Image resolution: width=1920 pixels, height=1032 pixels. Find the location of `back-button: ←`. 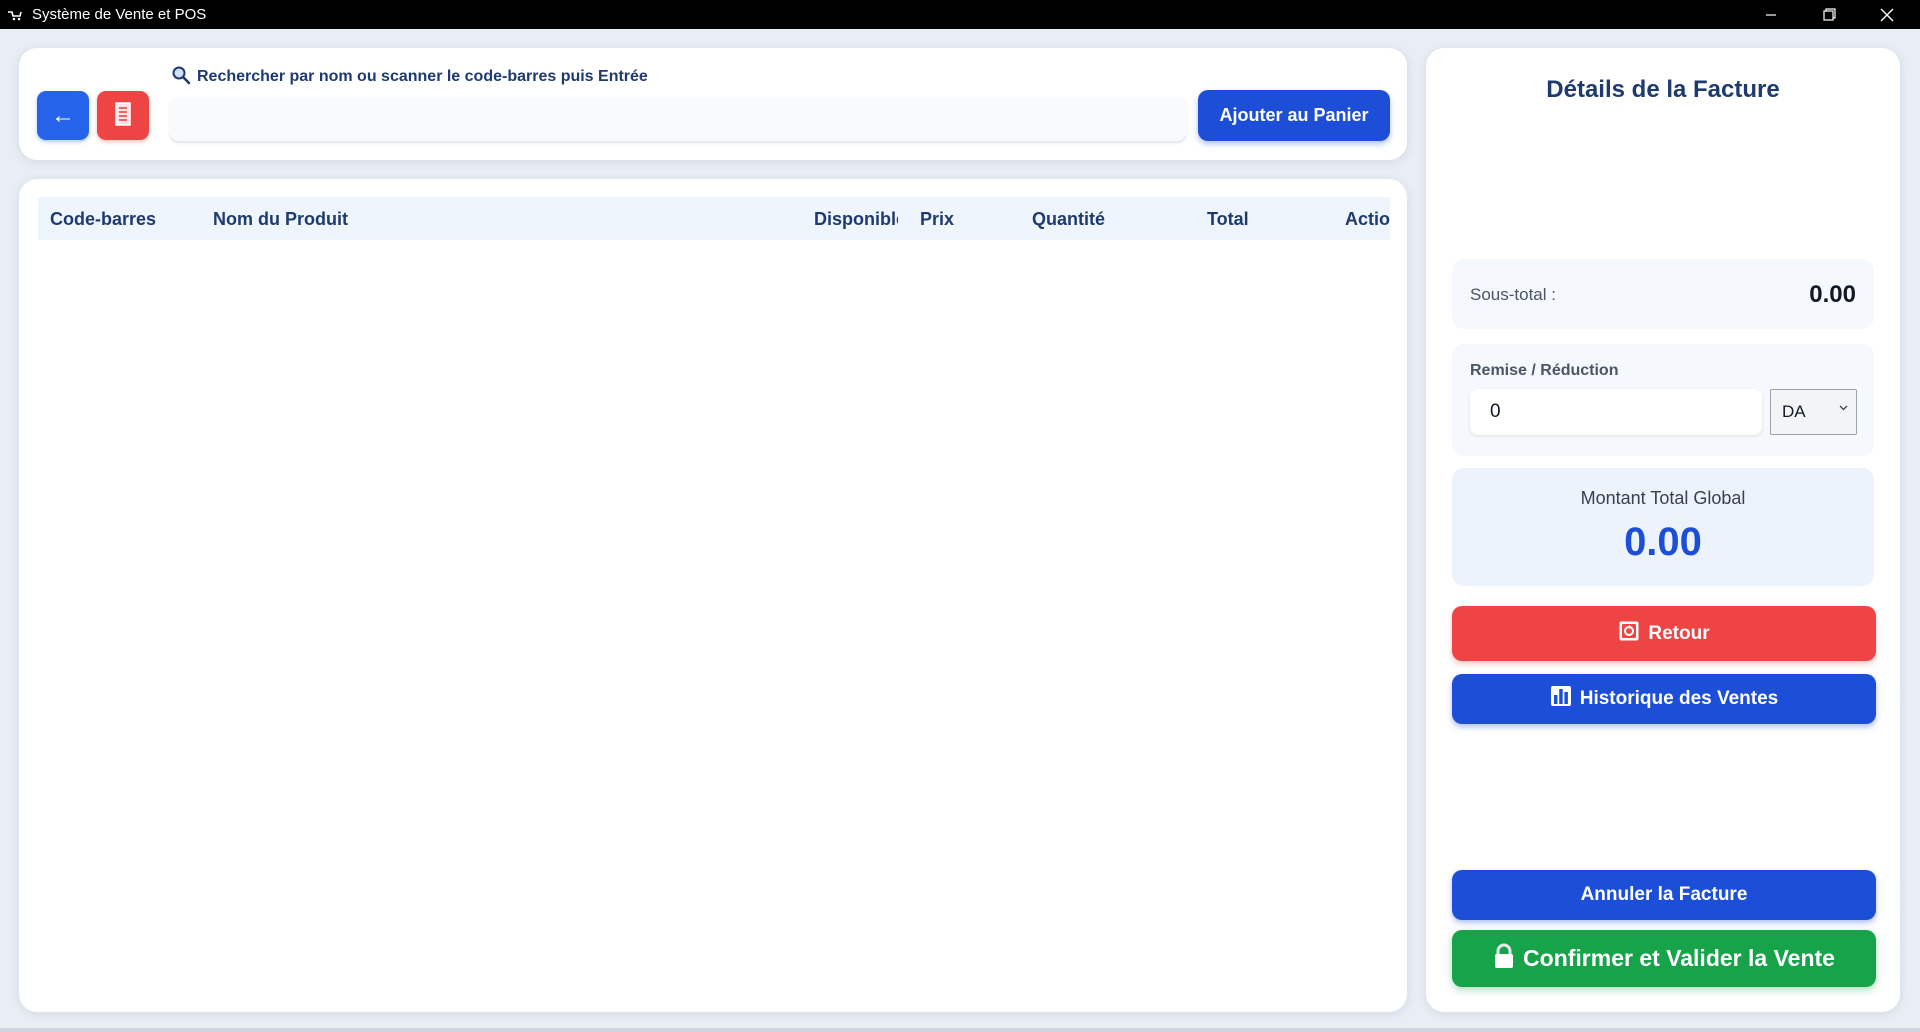

back-button: ← is located at coordinates (63, 115).